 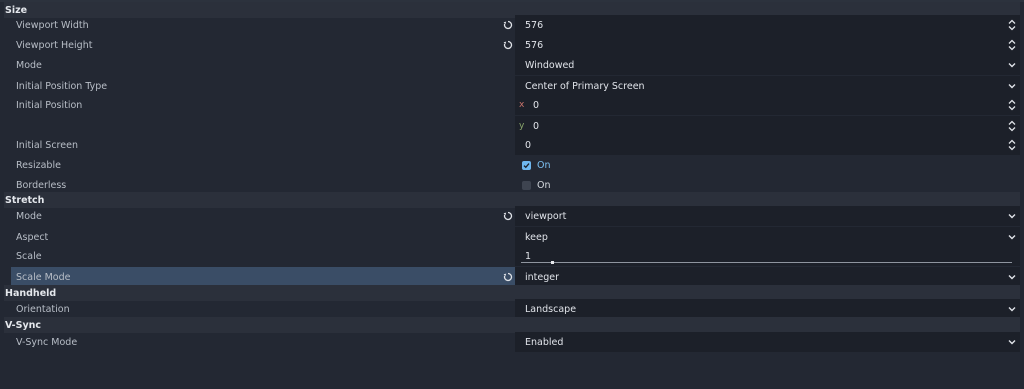 What do you see at coordinates (767, 165) in the screenshot?
I see `resizable-checkbox: On` at bounding box center [767, 165].